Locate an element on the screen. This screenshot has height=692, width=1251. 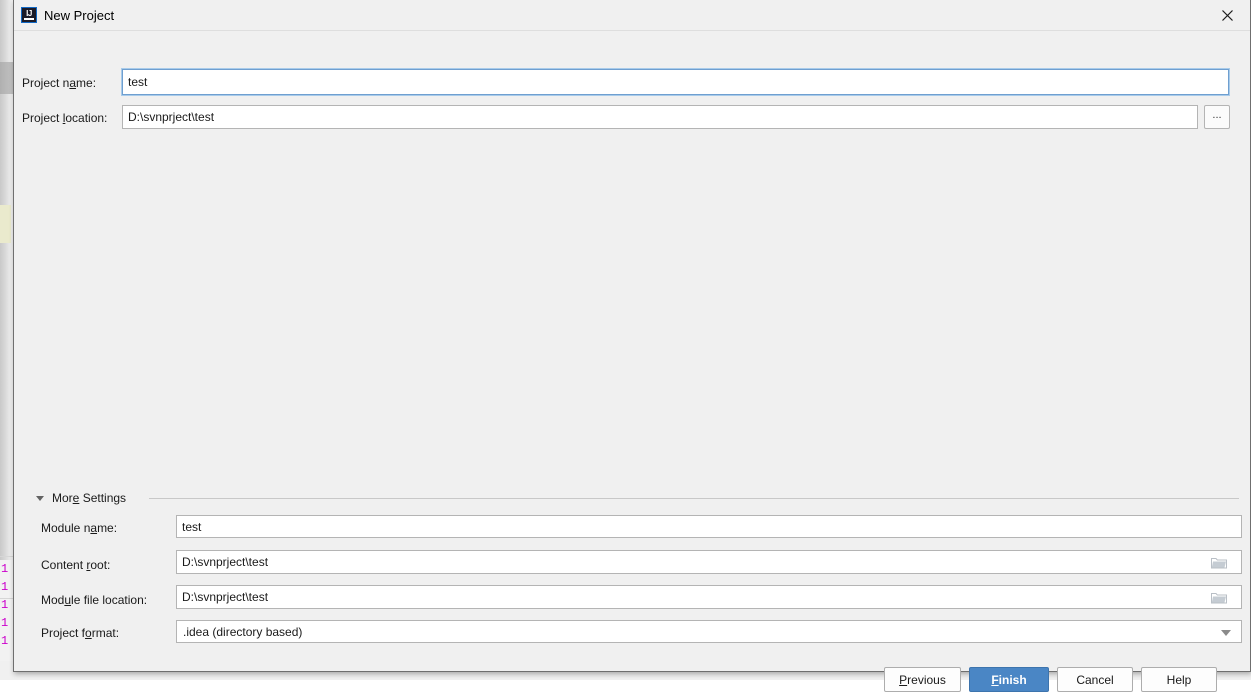
intellij-idea-icon: IJ is located at coordinates (29, 15).